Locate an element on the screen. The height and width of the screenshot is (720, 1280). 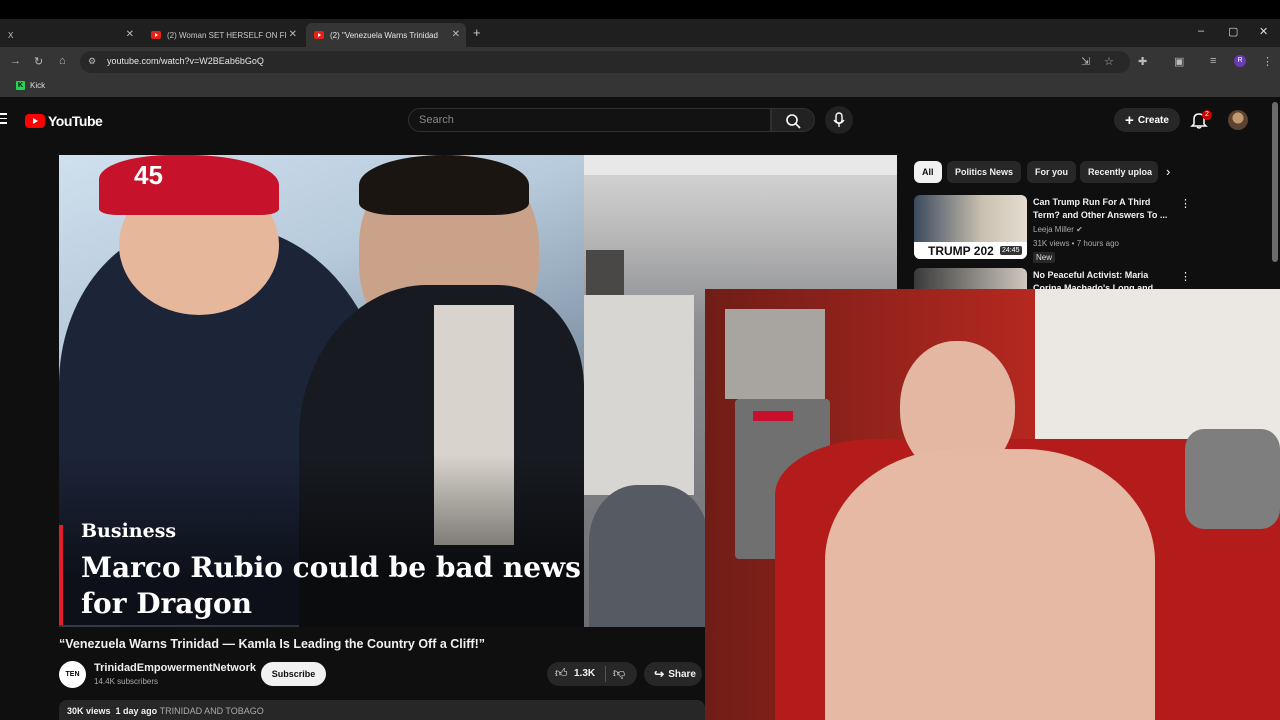
tab-woman: (2) Woman SET HERSELF ON FI ✕ is located at coordinates (223, 35).